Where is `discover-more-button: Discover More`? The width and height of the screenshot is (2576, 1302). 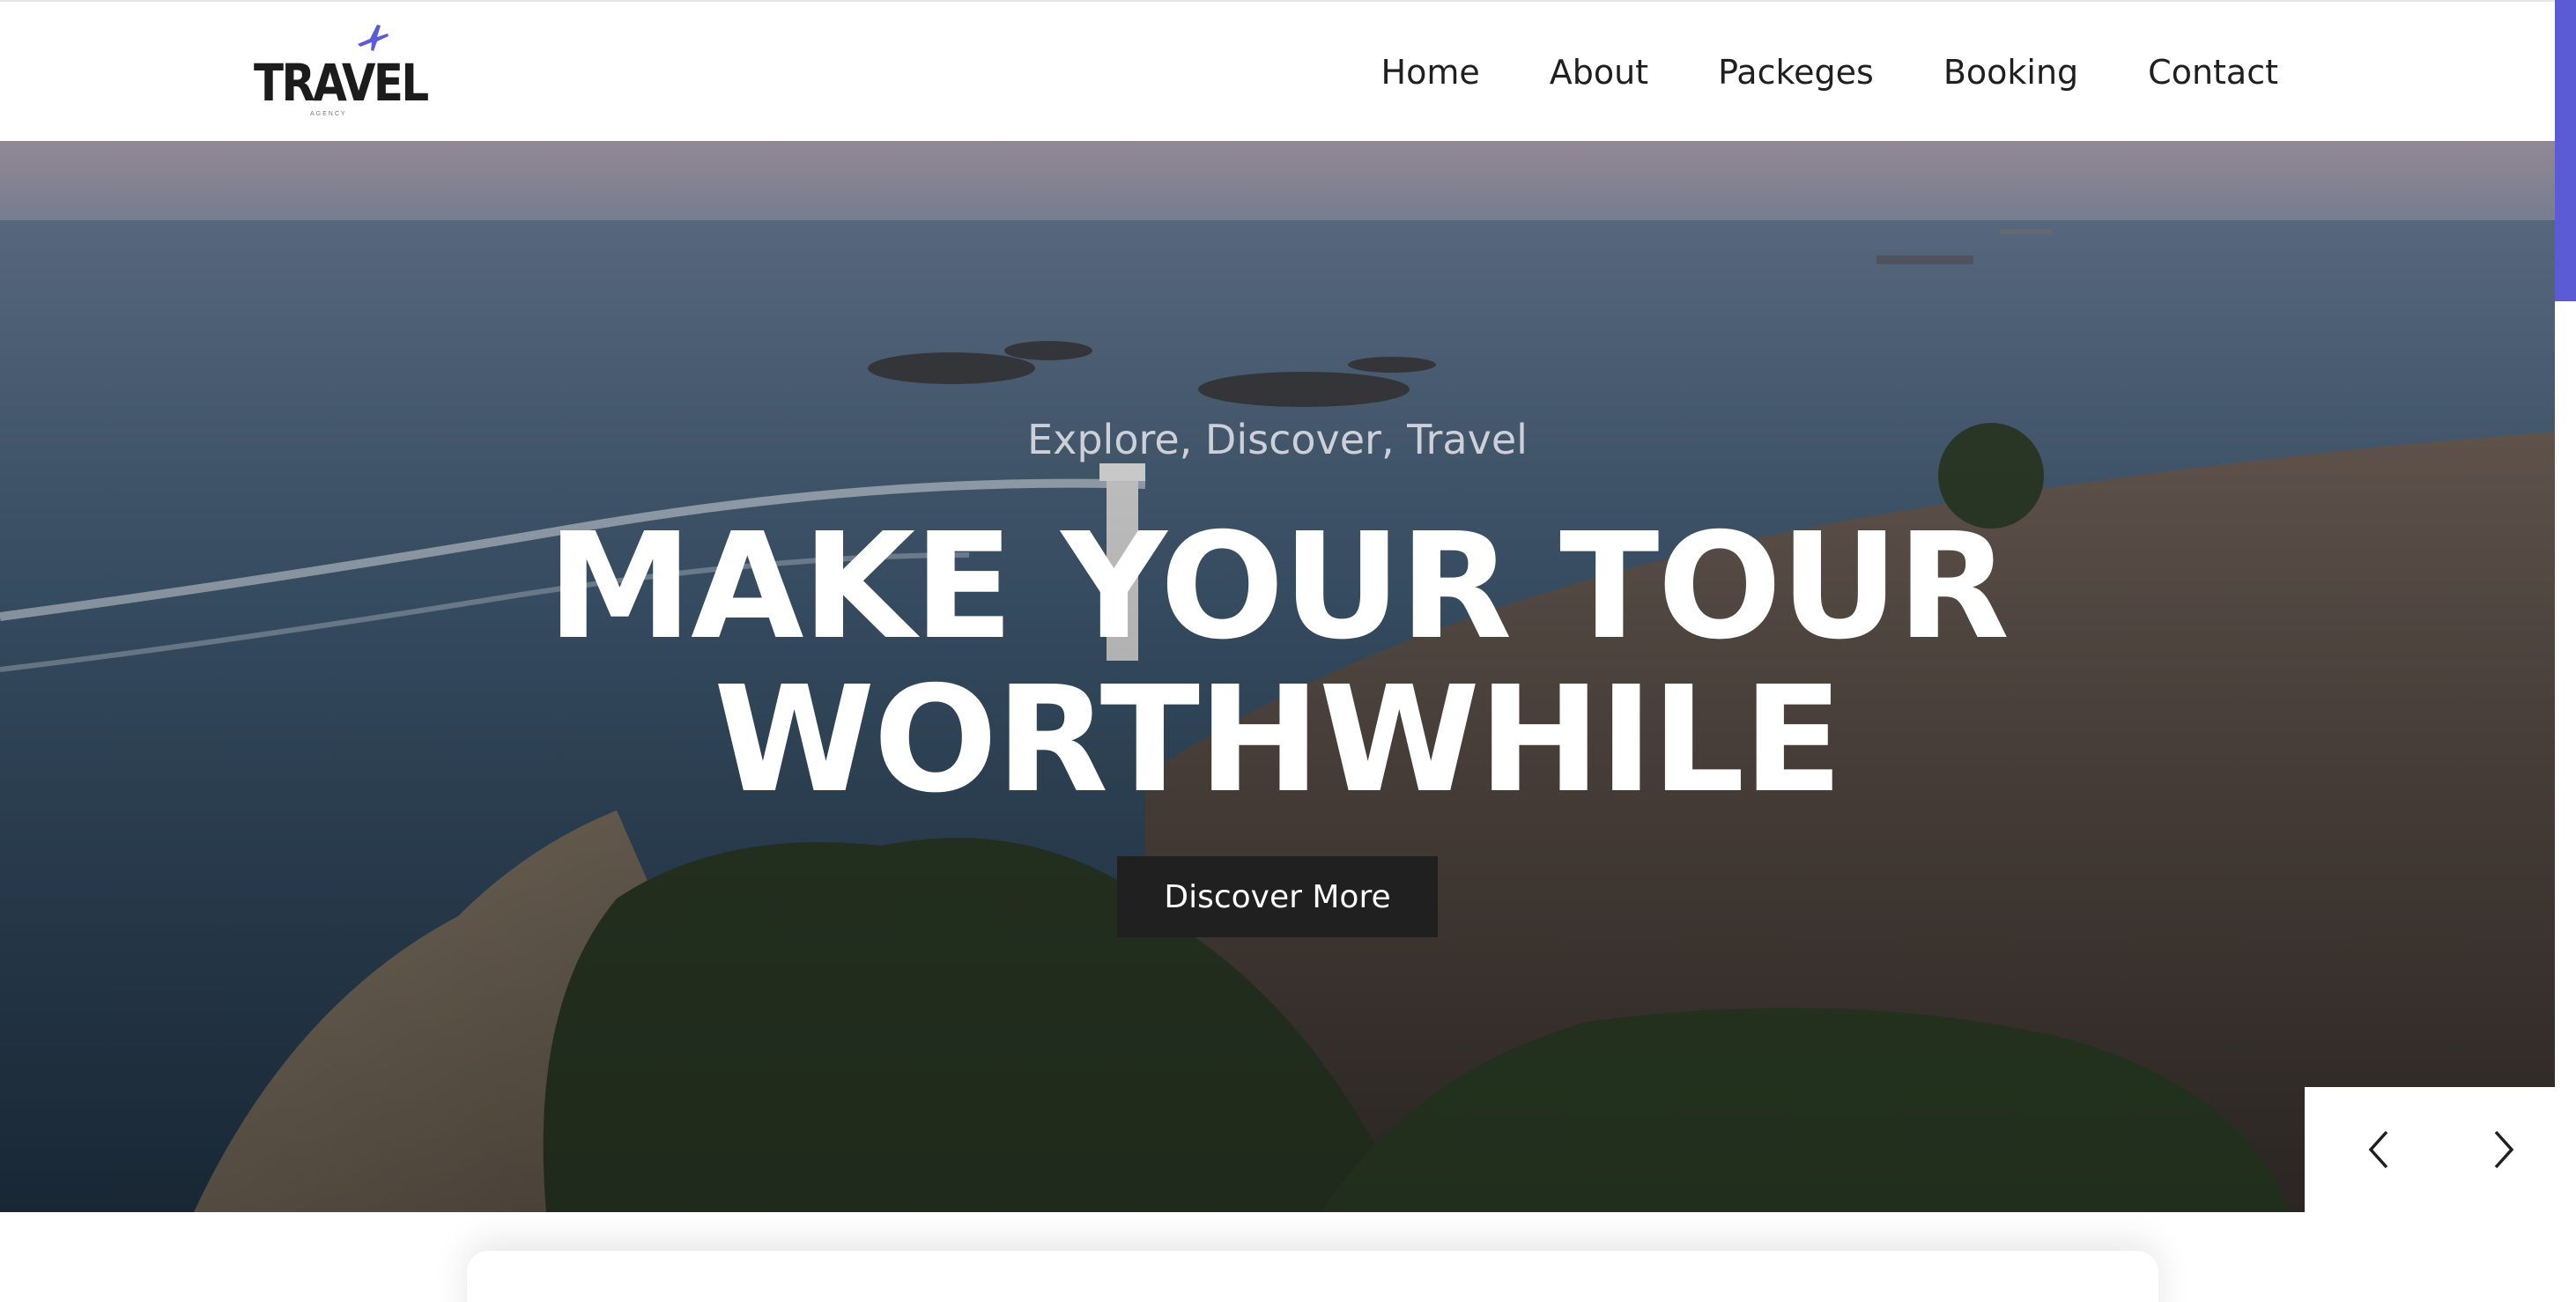 discover-more-button: Discover More is located at coordinates (1278, 896).